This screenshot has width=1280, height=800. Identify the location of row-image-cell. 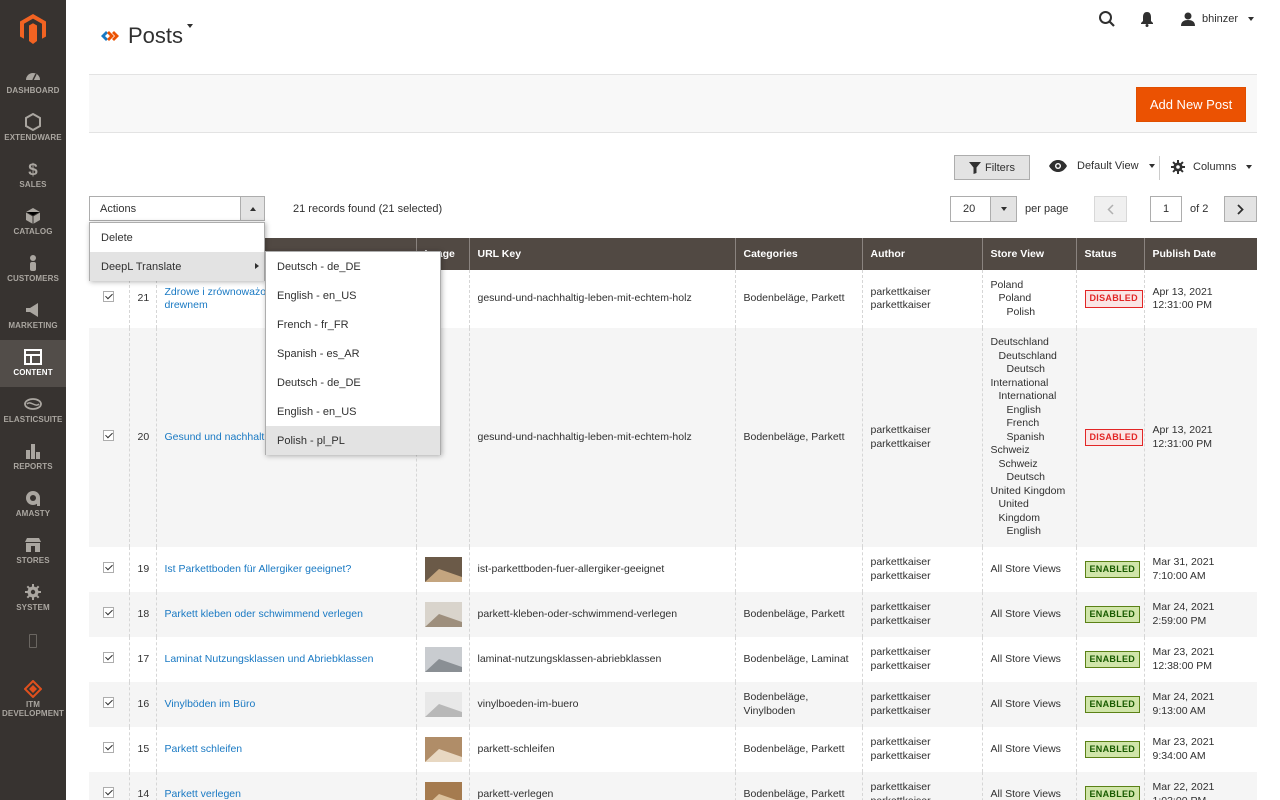
(442, 704).